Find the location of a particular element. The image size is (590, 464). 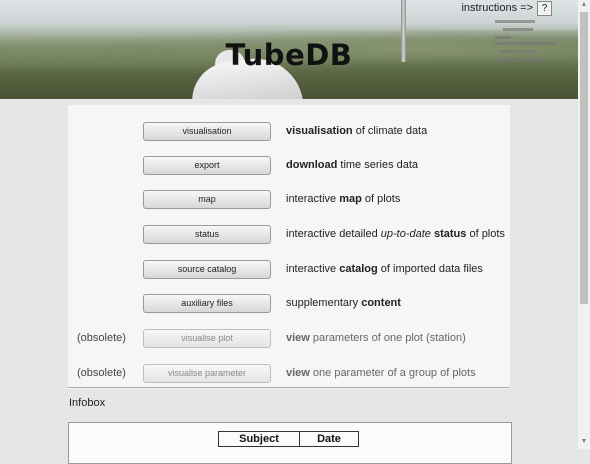

menu-row: auxiliary files supplementary content is located at coordinates (255, 303).